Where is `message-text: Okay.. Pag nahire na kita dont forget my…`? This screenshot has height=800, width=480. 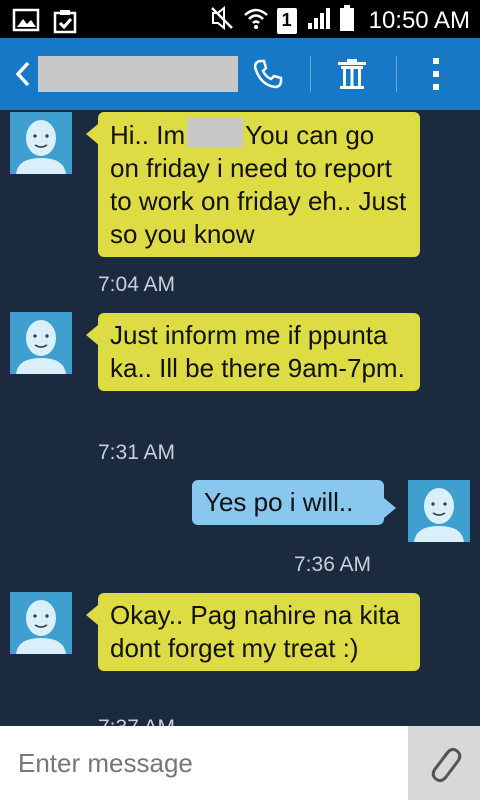 message-text: Okay.. Pag nahire na kita dont forget my… is located at coordinates (255, 631).